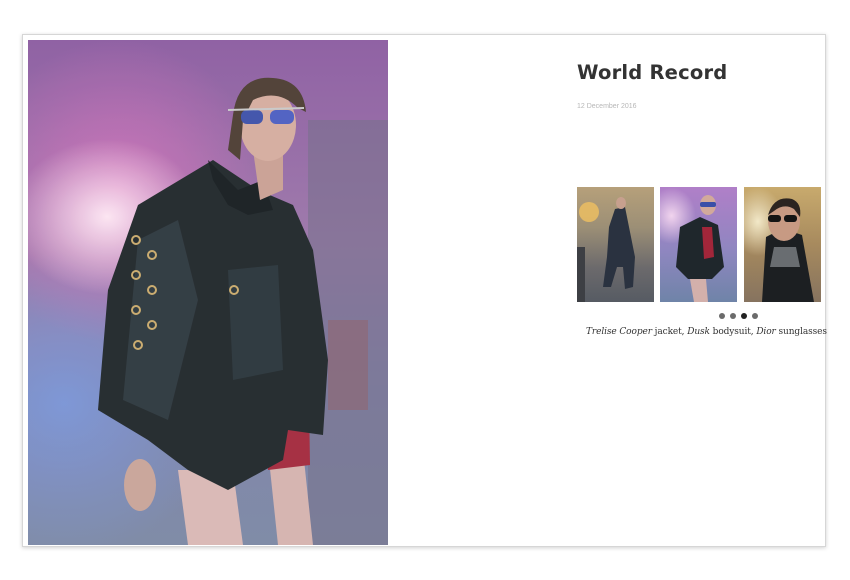  I want to click on caption-item-3: sunglasses, so click(801, 332).